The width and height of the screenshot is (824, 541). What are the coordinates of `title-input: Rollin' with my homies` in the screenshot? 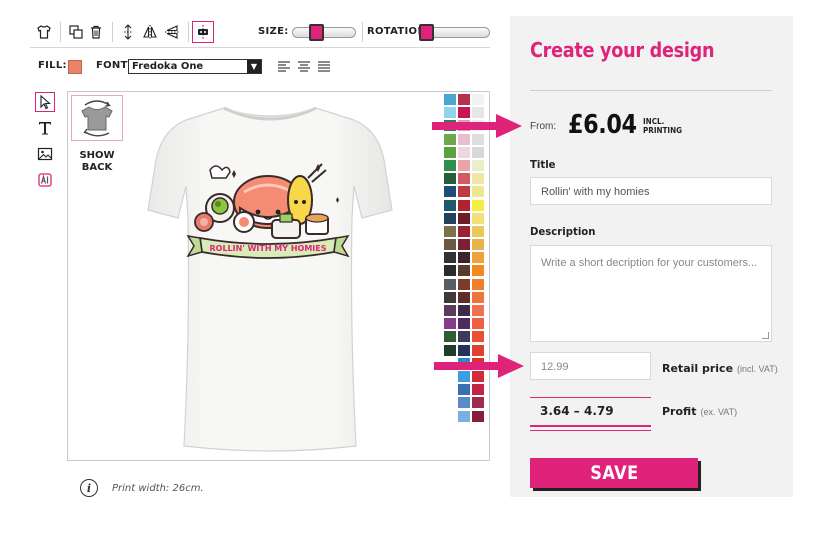 It's located at (651, 191).